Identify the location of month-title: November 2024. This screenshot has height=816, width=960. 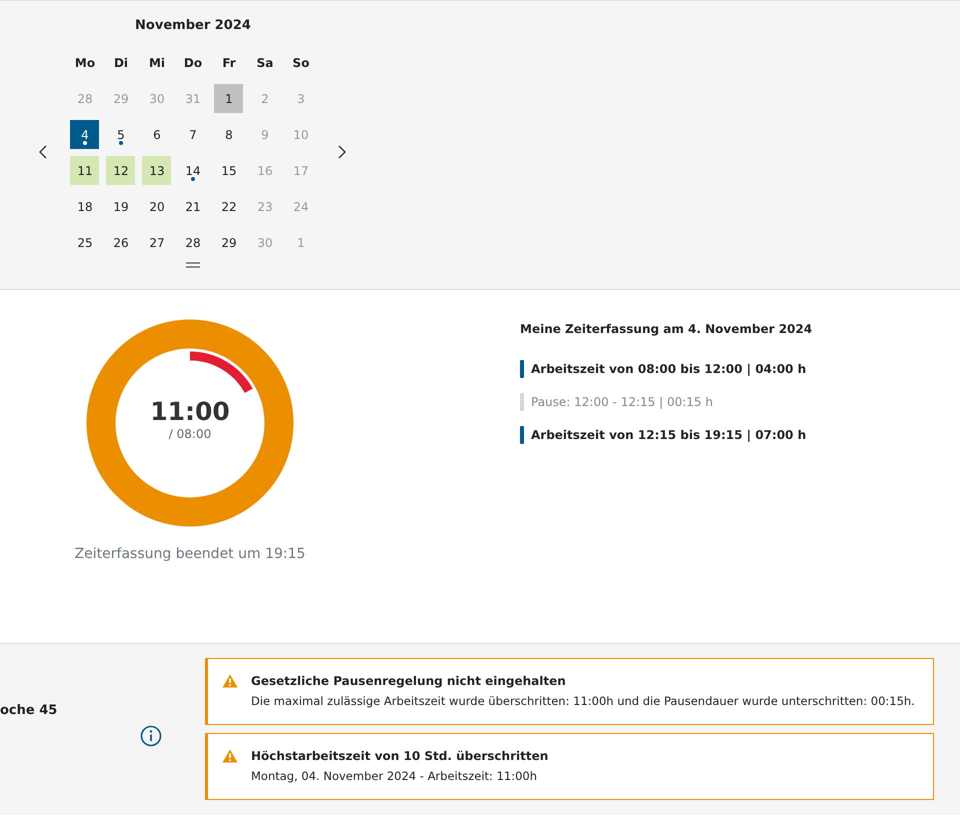
(193, 26).